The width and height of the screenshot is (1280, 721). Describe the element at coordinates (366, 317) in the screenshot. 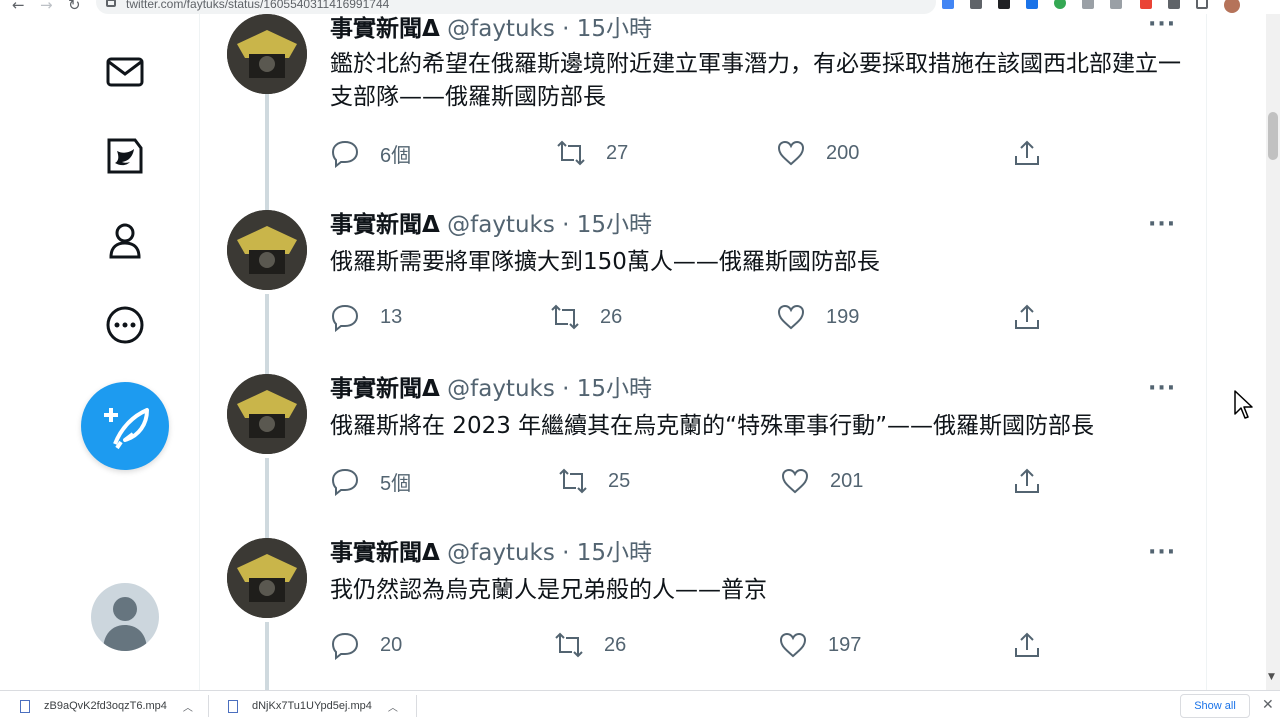

I see `reply-button: 13` at that location.